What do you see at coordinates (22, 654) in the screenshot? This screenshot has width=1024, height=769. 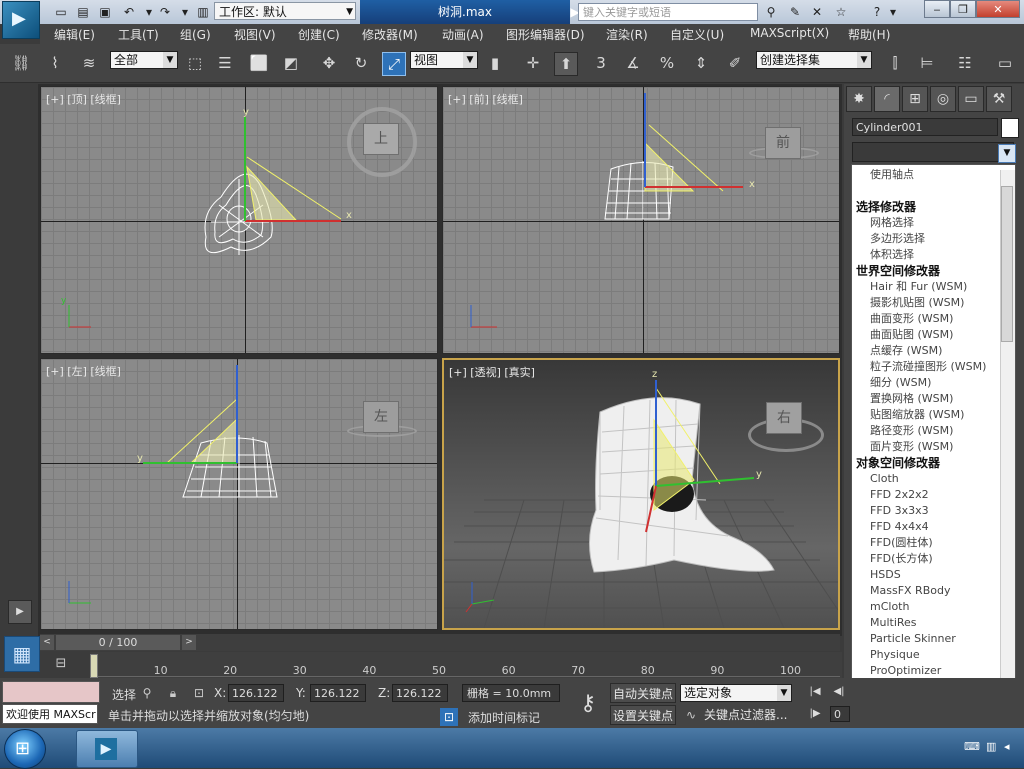 I see `viewport-layout-icon: ▦` at bounding box center [22, 654].